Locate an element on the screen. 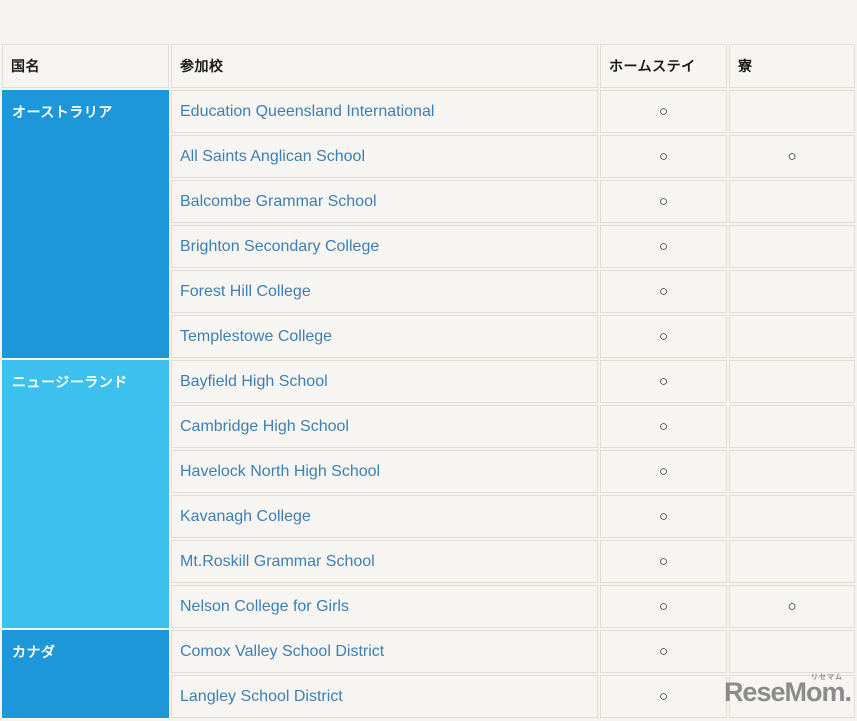 The height and width of the screenshot is (721, 857). header-dorm: 寮 is located at coordinates (792, 66).